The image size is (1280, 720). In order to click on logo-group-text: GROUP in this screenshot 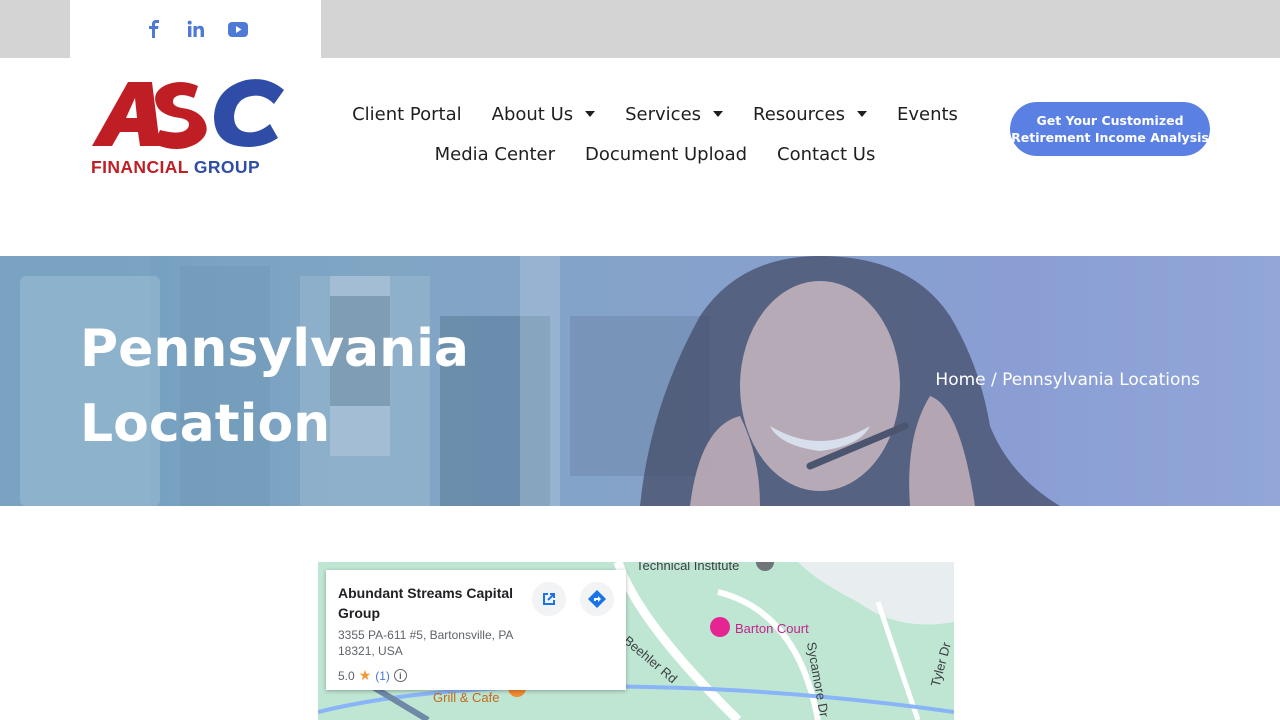, I will do `click(227, 167)`.